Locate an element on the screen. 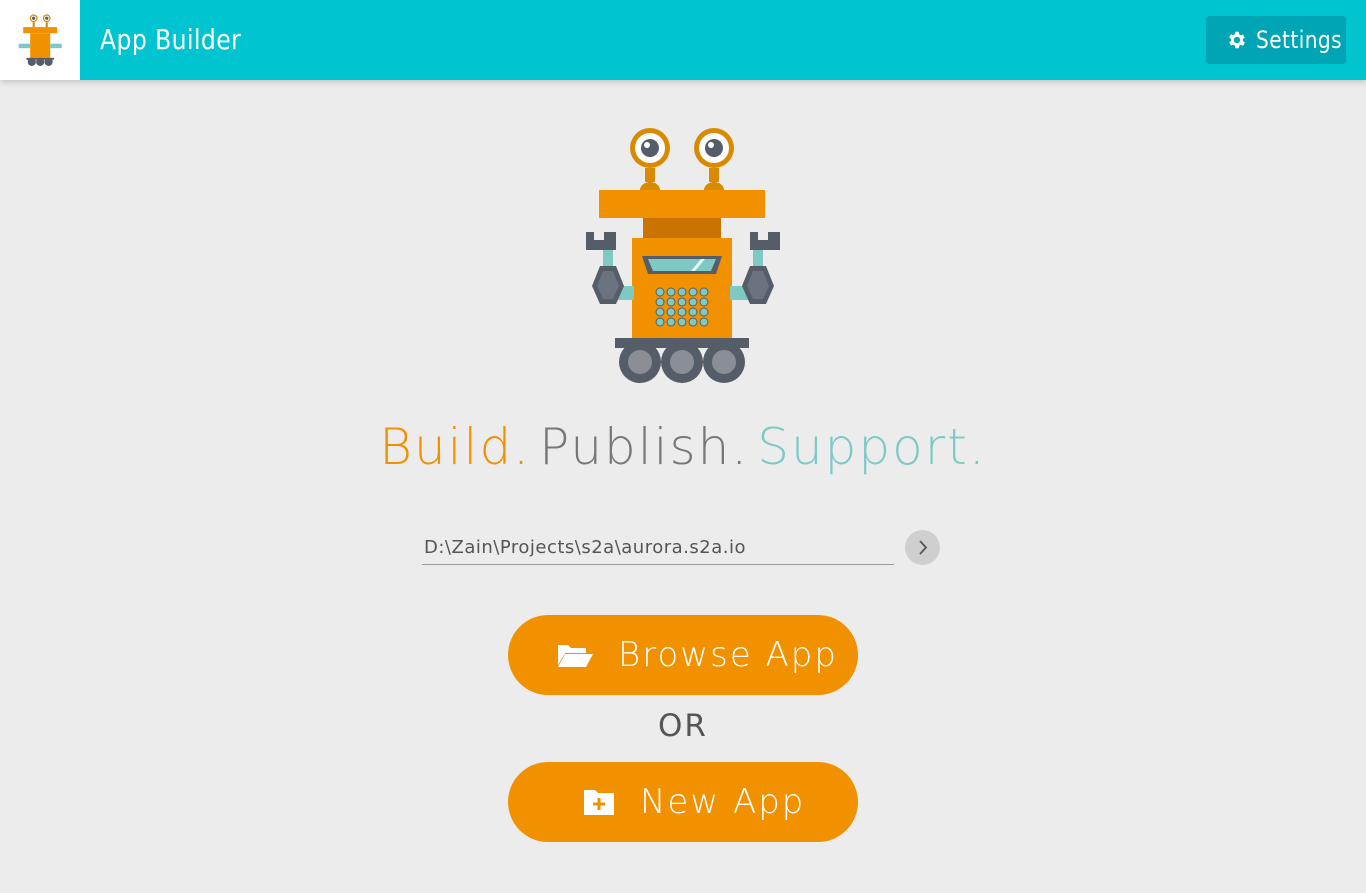 The height and width of the screenshot is (893, 1366). folder-plus-icon is located at coordinates (599, 802).